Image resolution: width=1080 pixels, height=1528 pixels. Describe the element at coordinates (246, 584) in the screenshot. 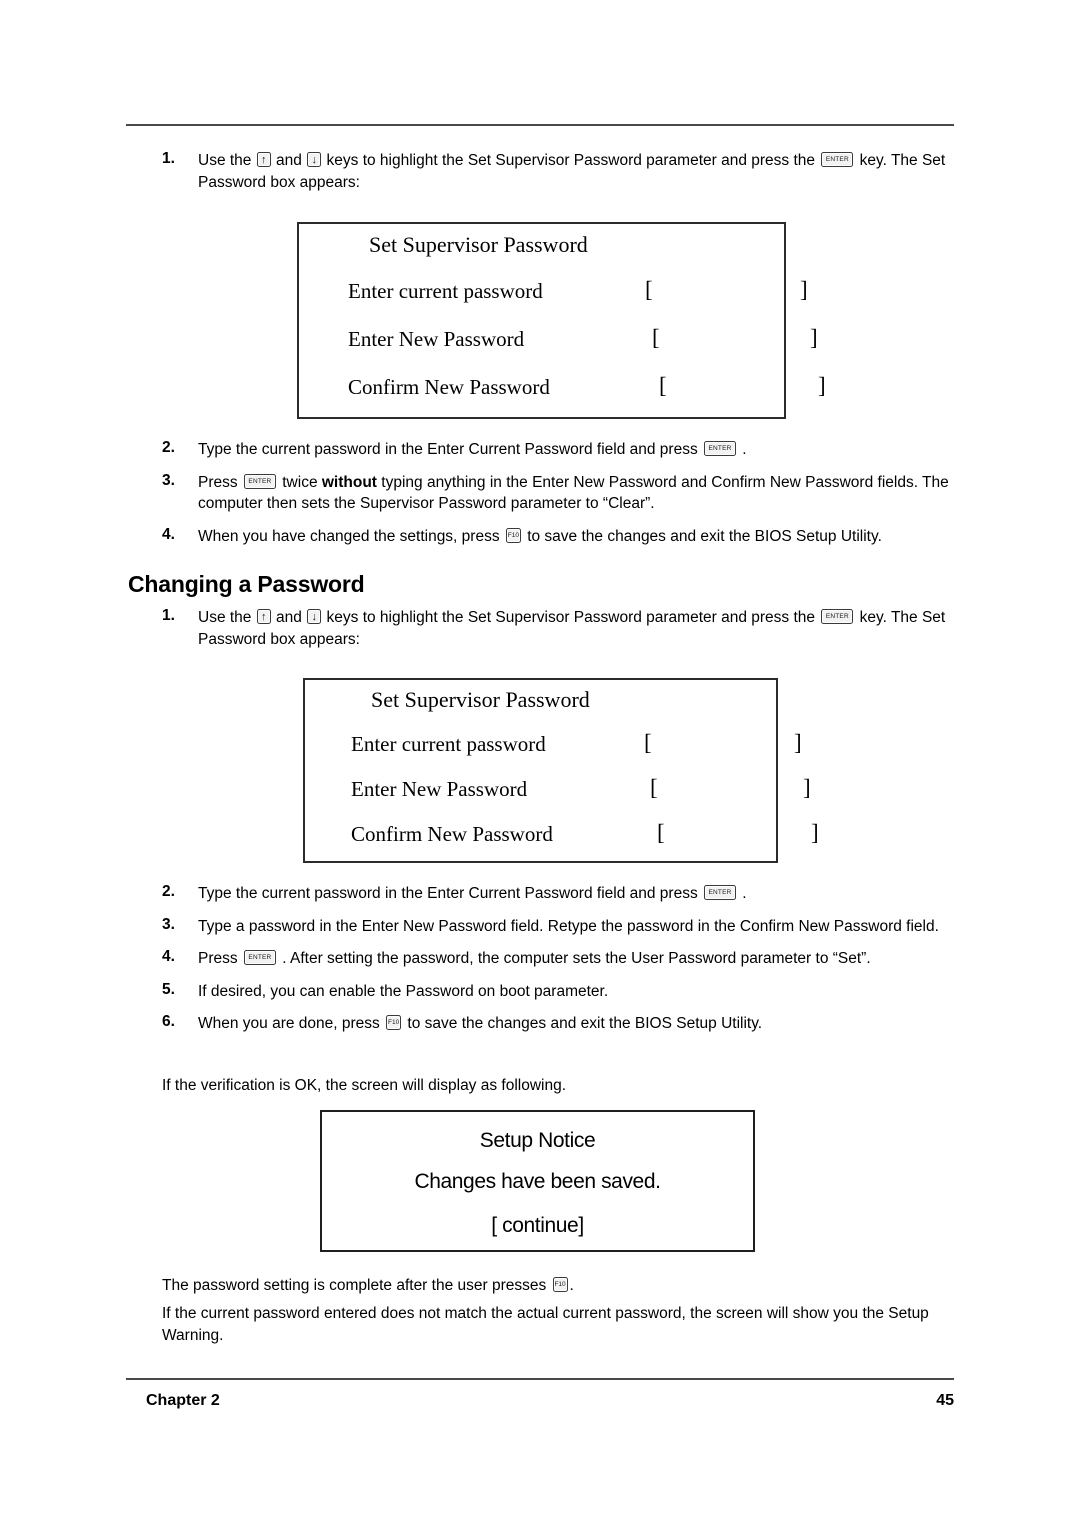

I see `page-title: Changing a Password` at that location.